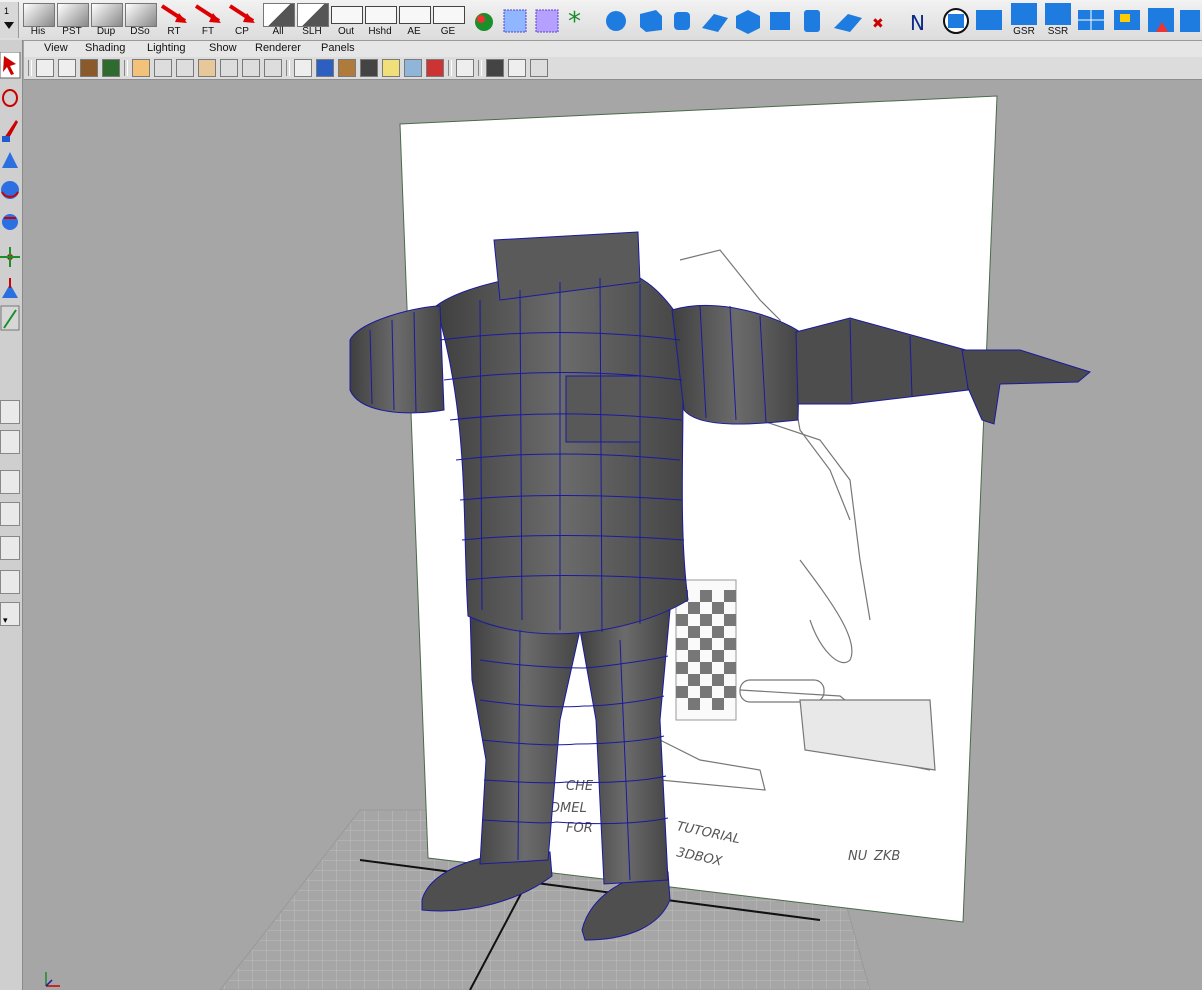 This screenshot has width=1202, height=990. I want to click on hud-icon, so click(517, 68).